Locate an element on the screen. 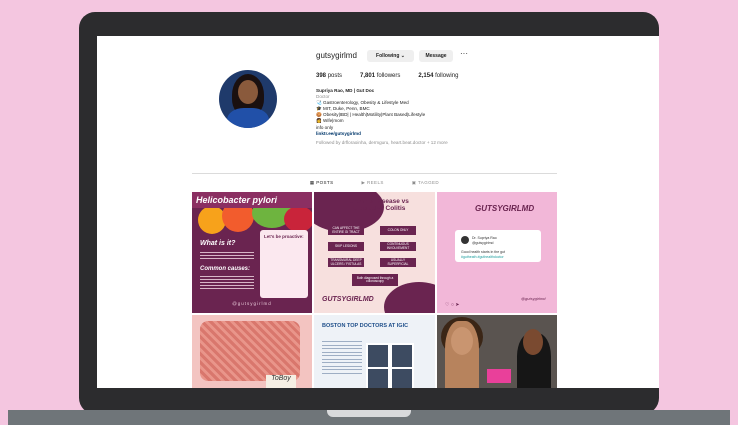  post-box: CAN AFFECT THE ENTIRE GI TRACT is located at coordinates (346, 230).